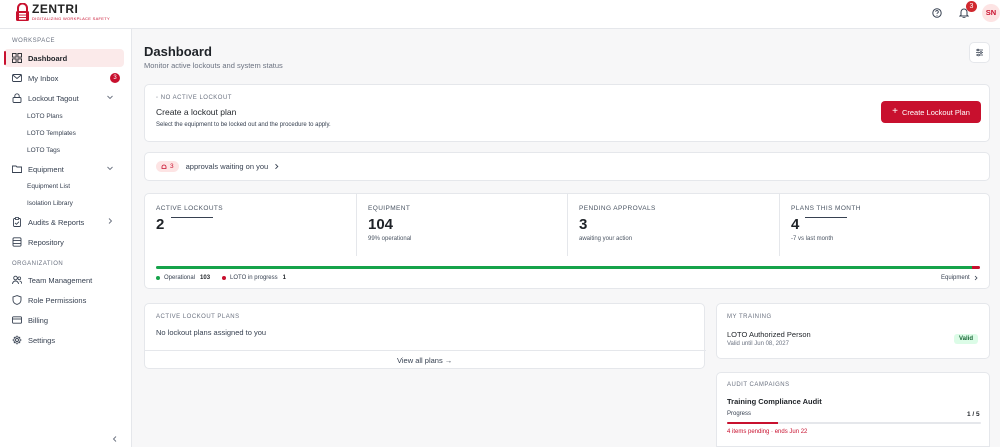  Describe the element at coordinates (115, 439) in the screenshot. I see `collapse-sidebar-chevron-icon` at that location.